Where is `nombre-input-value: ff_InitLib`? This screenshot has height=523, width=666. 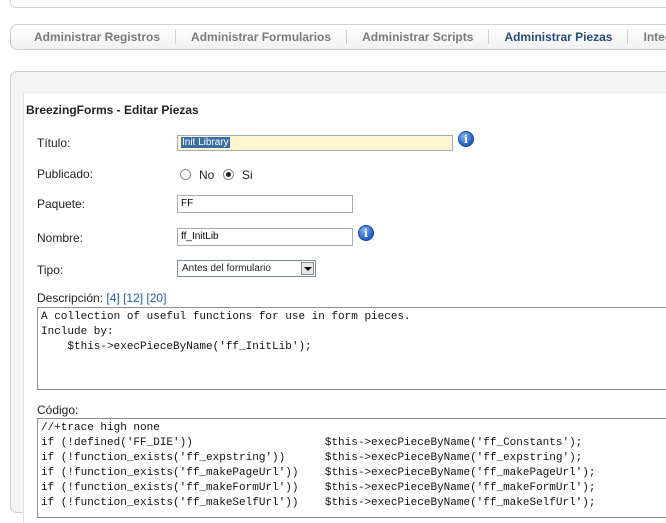 nombre-input-value: ff_InitLib is located at coordinates (200, 236).